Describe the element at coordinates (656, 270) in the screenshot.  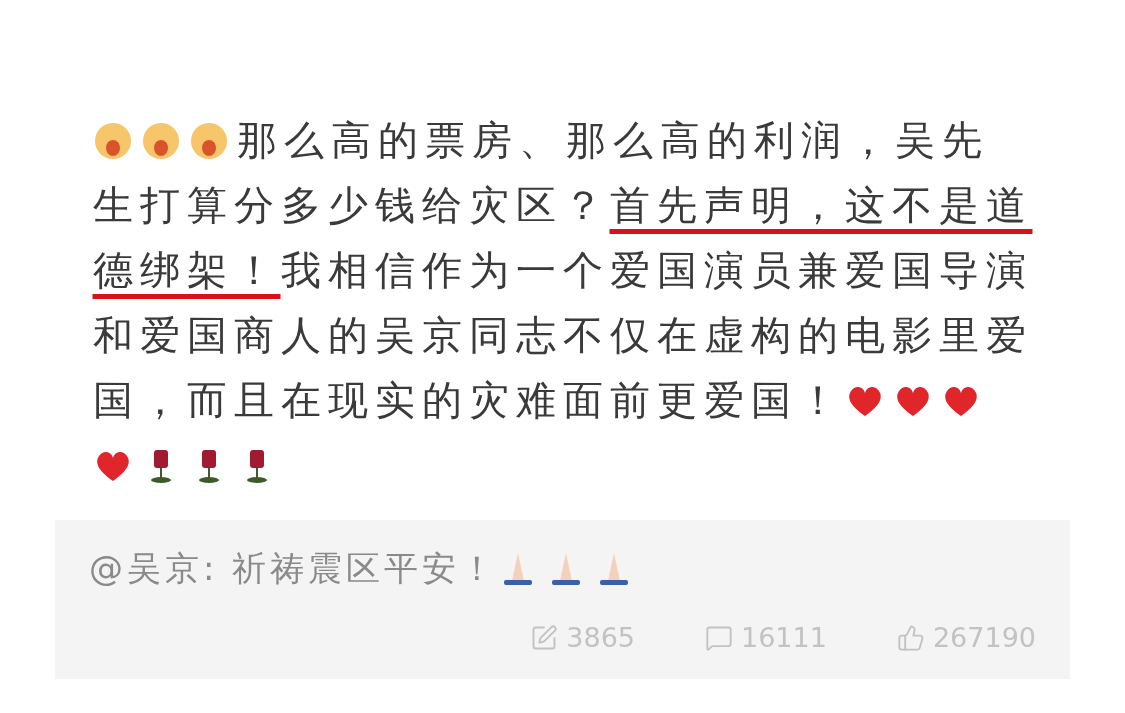
I see `post-text: 我相信作为一个爱国演员兼爱国导演` at that location.